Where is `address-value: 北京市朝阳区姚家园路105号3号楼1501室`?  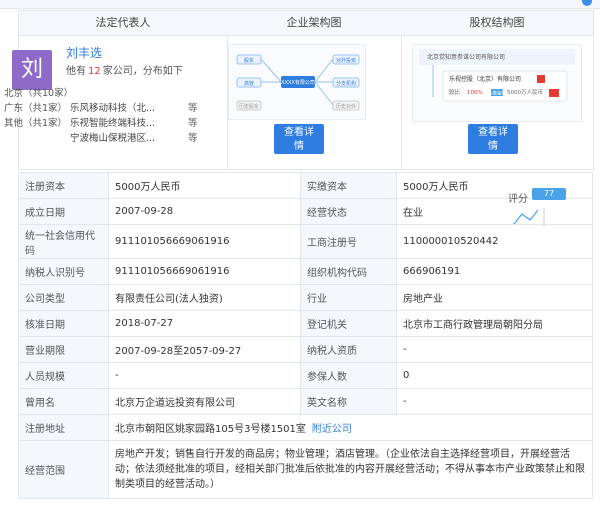
address-value: 北京市朝阳区姚家园路105号3号楼1501室 is located at coordinates (210, 429).